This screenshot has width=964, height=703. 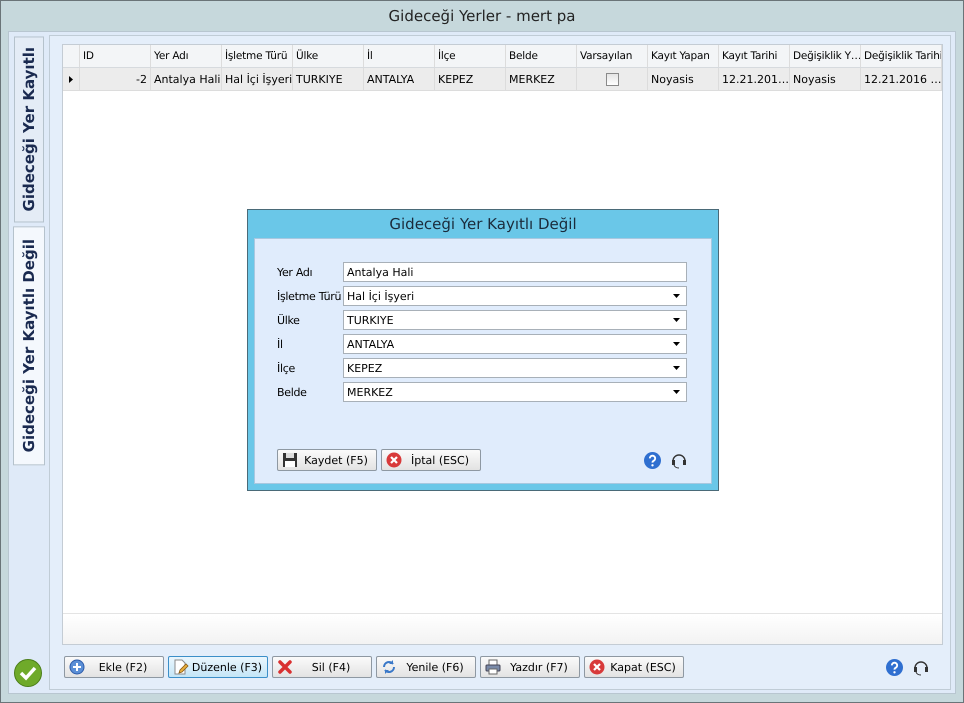 What do you see at coordinates (482, 16) in the screenshot?
I see `window-title: Gideceği Yerler - mert pa` at bounding box center [482, 16].